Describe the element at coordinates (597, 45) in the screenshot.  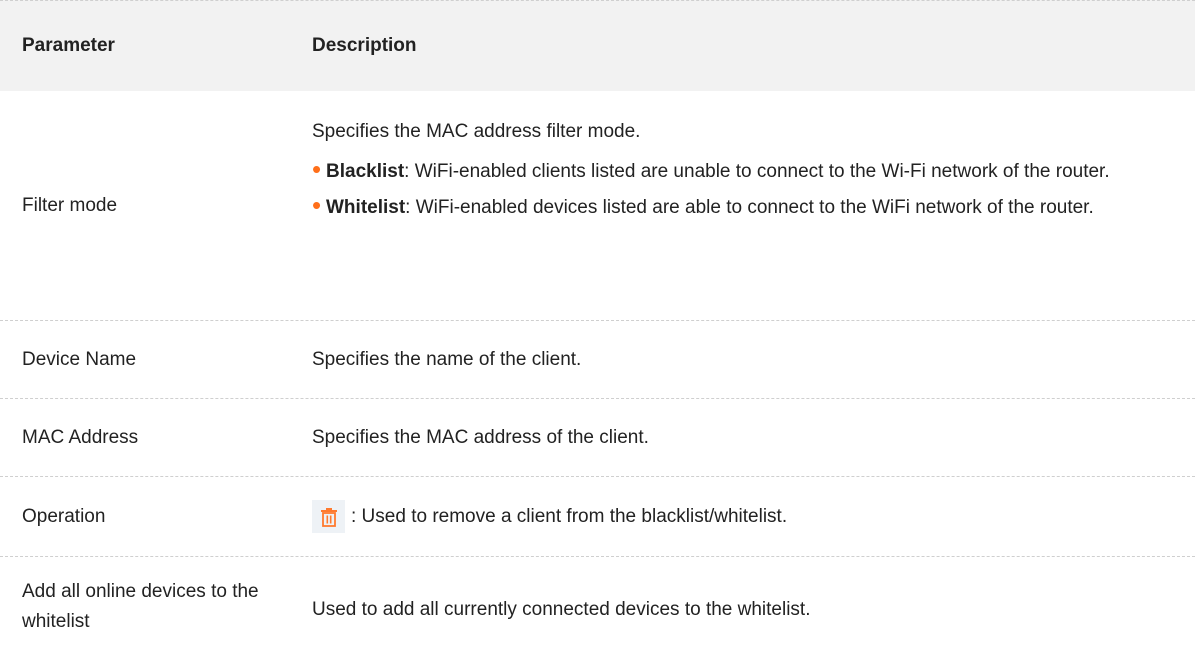
I see `table-header-row: Parameter Description` at that location.